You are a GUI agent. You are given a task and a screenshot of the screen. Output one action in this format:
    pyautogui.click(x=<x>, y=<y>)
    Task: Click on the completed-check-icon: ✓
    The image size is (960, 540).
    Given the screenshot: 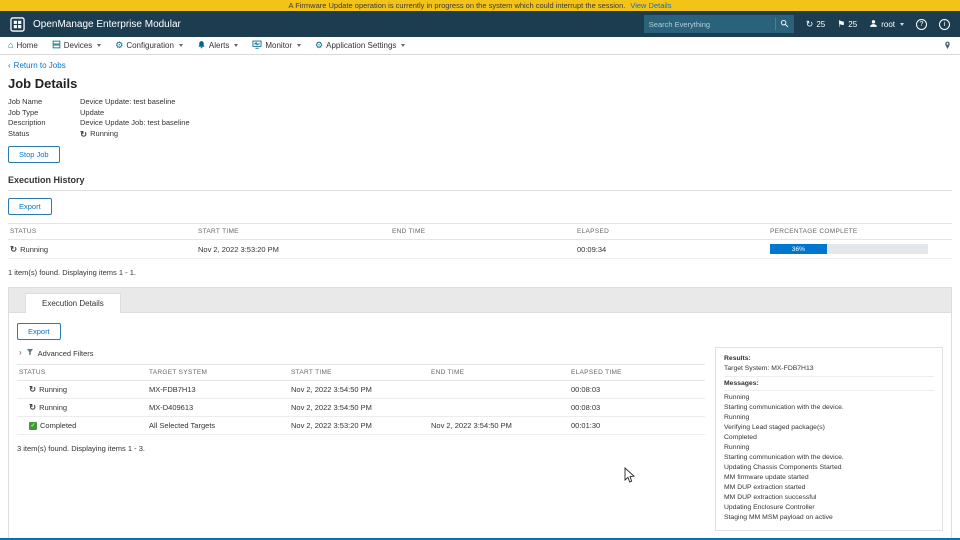 What is the action you would take?
    pyautogui.click(x=33, y=425)
    